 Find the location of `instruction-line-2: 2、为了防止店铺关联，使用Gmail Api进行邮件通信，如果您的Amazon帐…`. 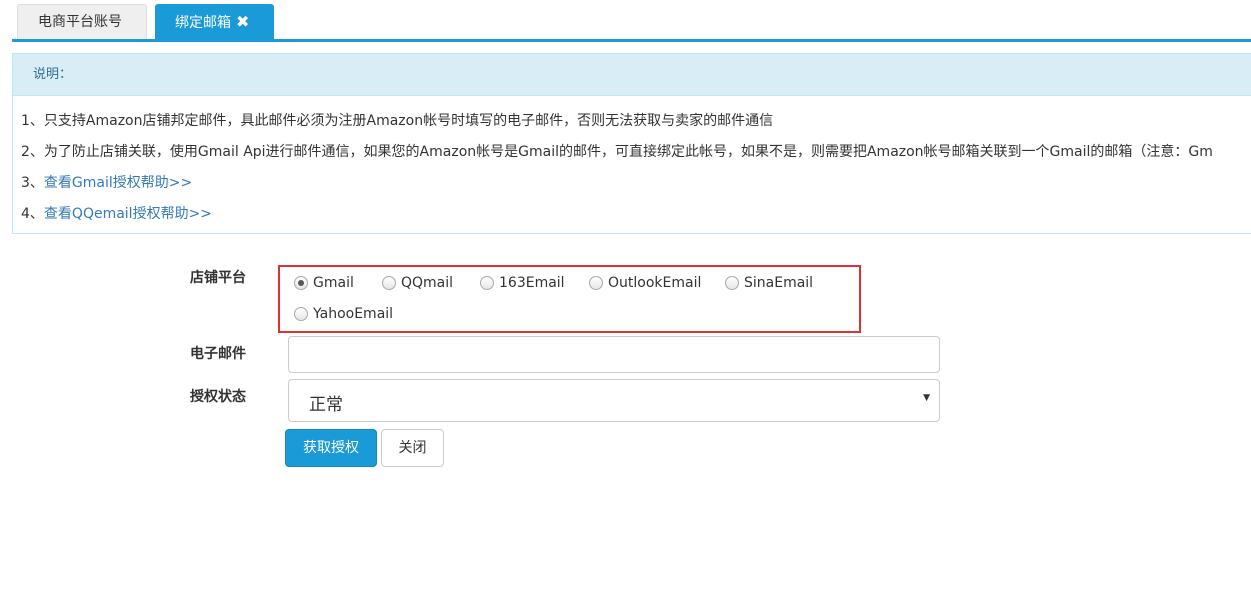

instruction-line-2: 2、为了防止店铺关联，使用Gmail Api进行邮件通信，如果您的Amazon帐… is located at coordinates (617, 152).